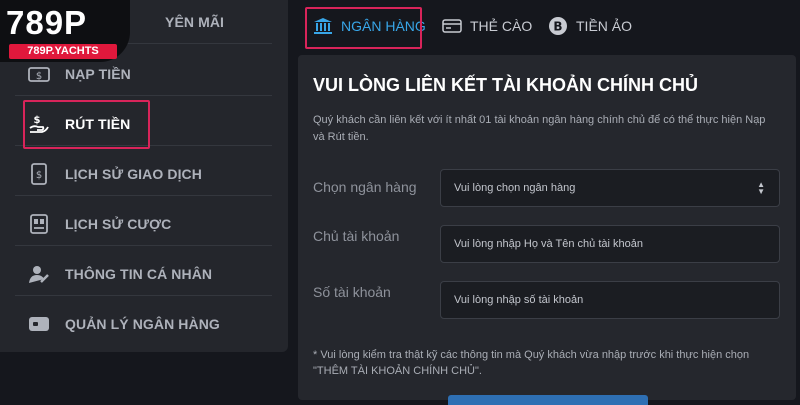 Image resolution: width=800 pixels, height=405 pixels. Describe the element at coordinates (519, 300) in the screenshot. I see `account-number-placeholder: Vui lòng nhập số tài khoản` at that location.